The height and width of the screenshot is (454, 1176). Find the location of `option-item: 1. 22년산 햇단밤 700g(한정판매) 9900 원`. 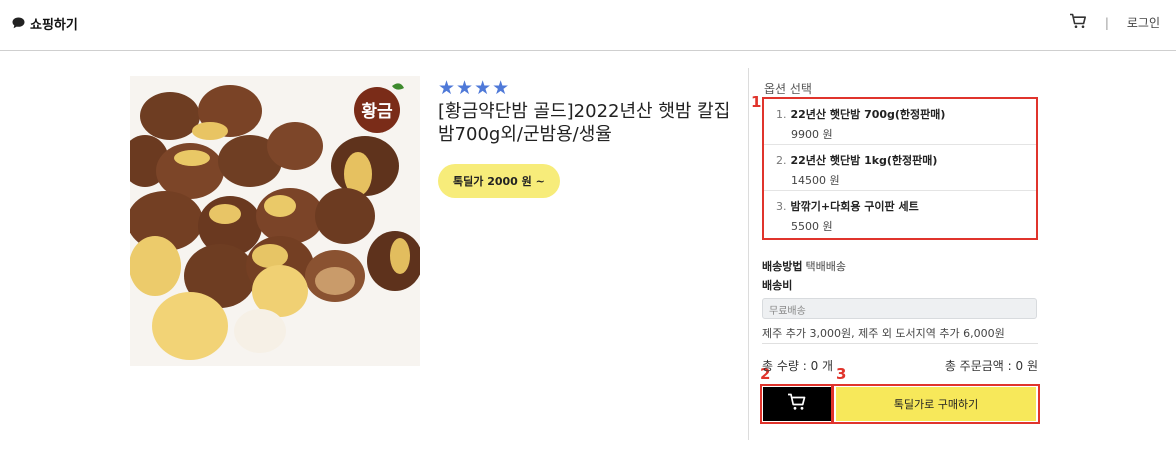

option-item: 1. 22년산 햇단밤 700g(한정판매) 9900 원 is located at coordinates (900, 122).